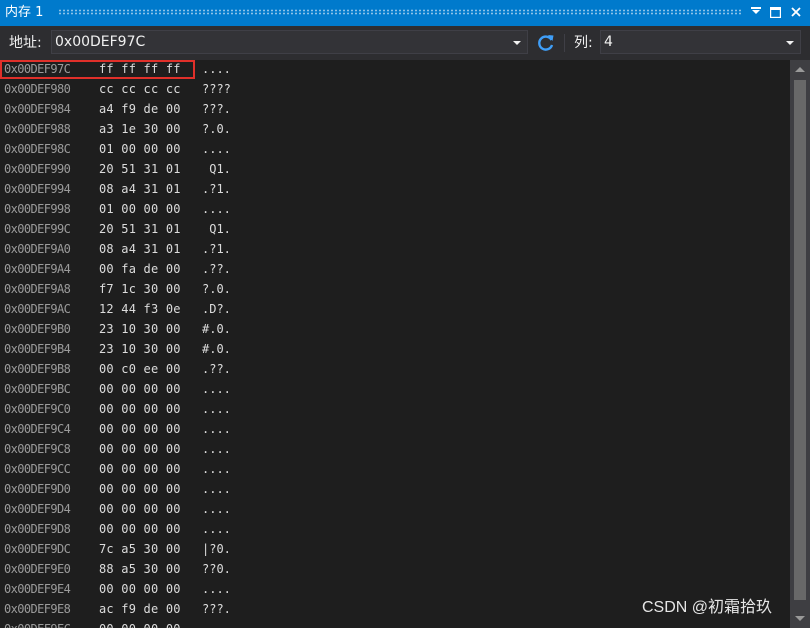 This screenshot has width=810, height=628. I want to click on memory-hex-bytes: 88 a5 30 00, so click(140, 569).